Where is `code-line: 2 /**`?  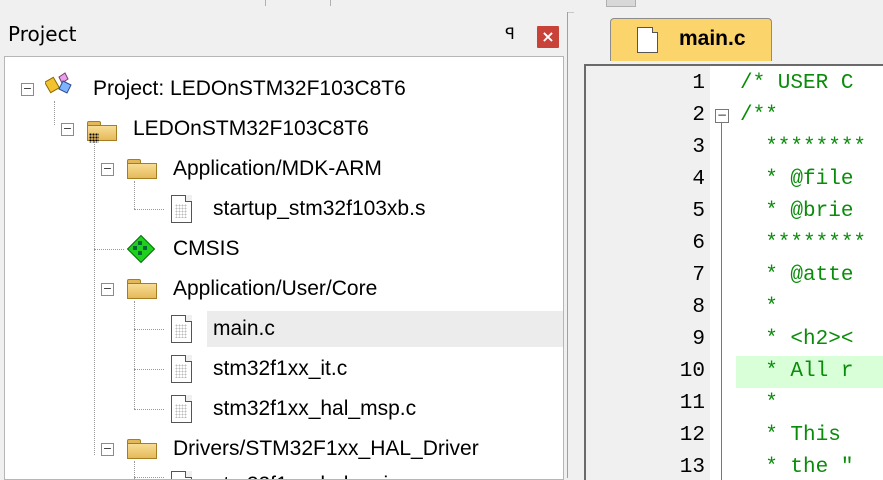
code-line: 2 /** is located at coordinates (734, 116).